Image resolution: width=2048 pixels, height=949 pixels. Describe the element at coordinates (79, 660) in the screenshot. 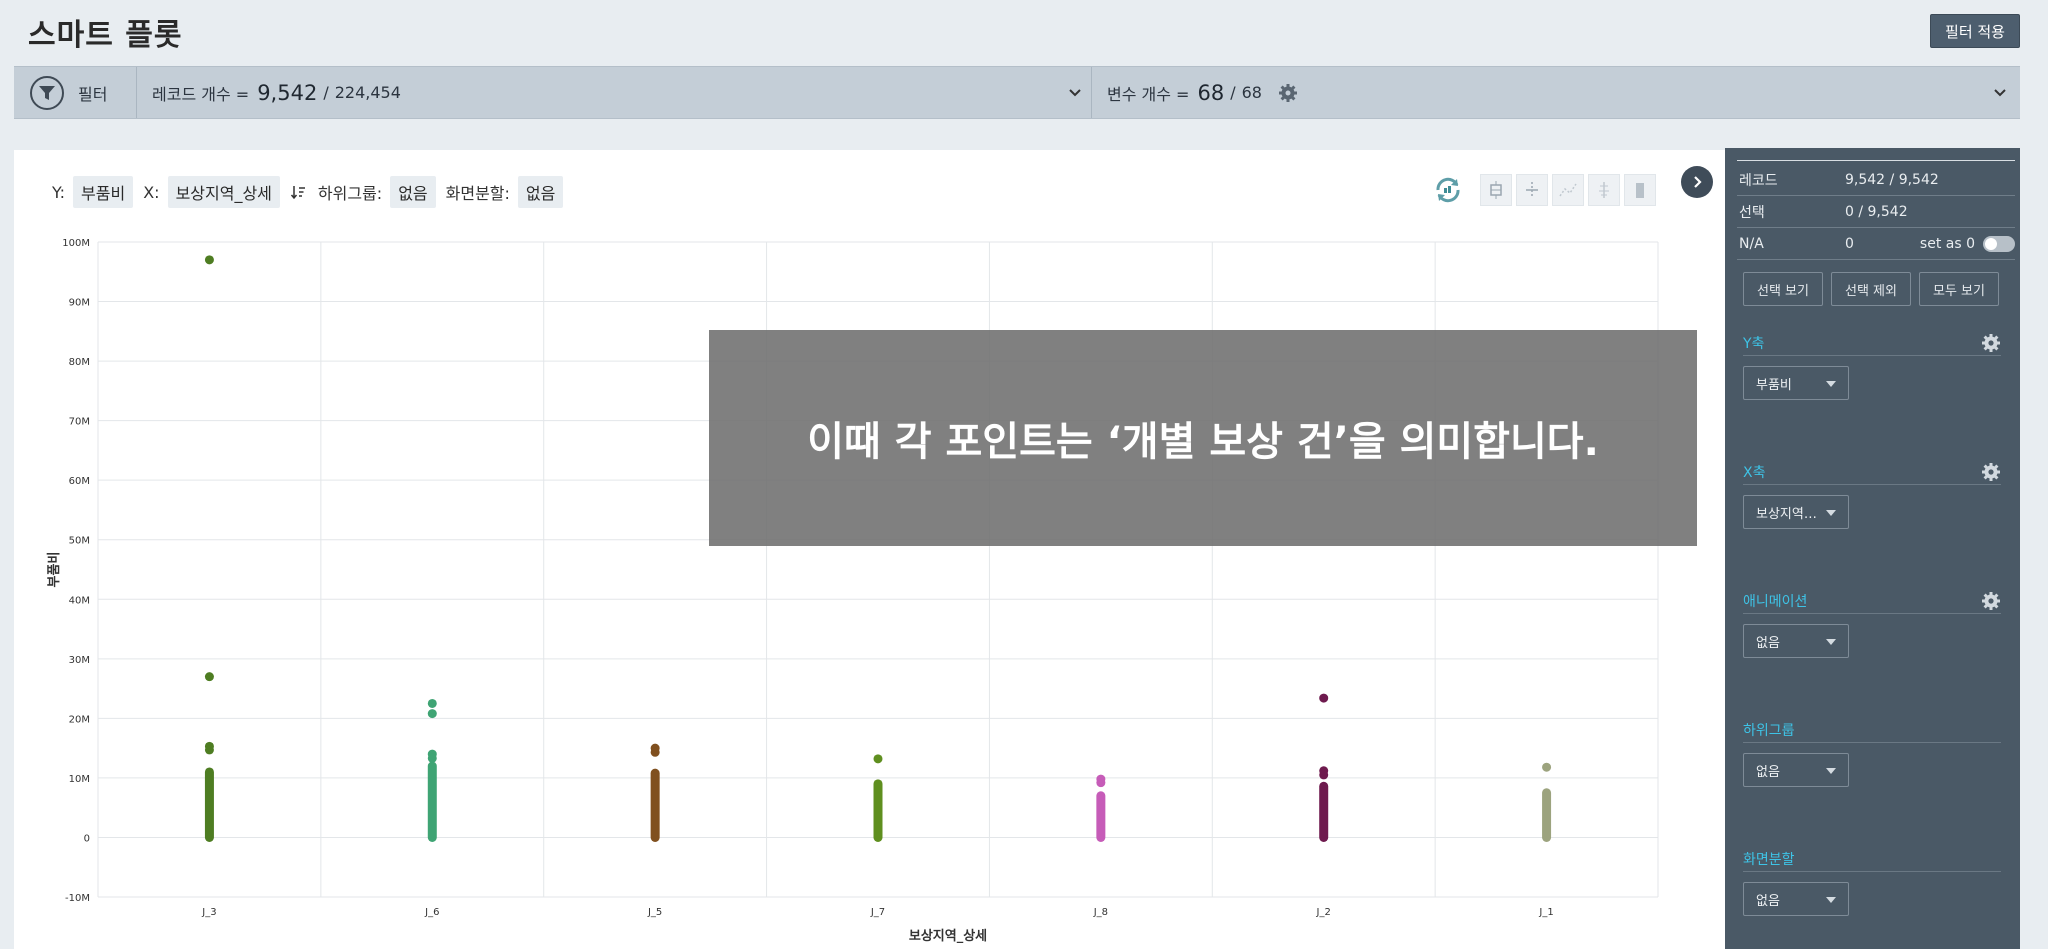

I see `y-tick-label: 30M` at that location.